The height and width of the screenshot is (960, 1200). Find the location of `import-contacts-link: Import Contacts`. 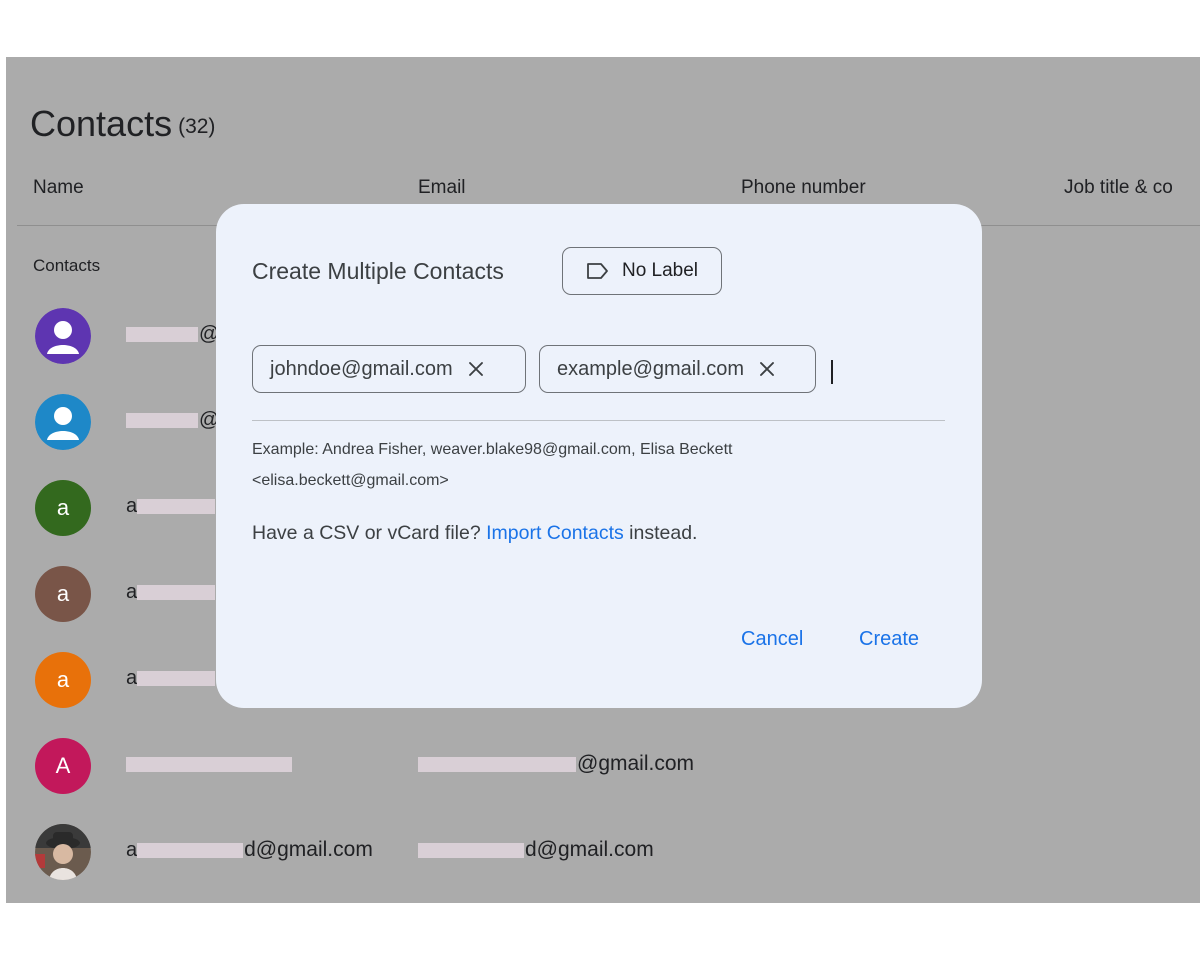

import-contacts-link: Import Contacts is located at coordinates (555, 533).